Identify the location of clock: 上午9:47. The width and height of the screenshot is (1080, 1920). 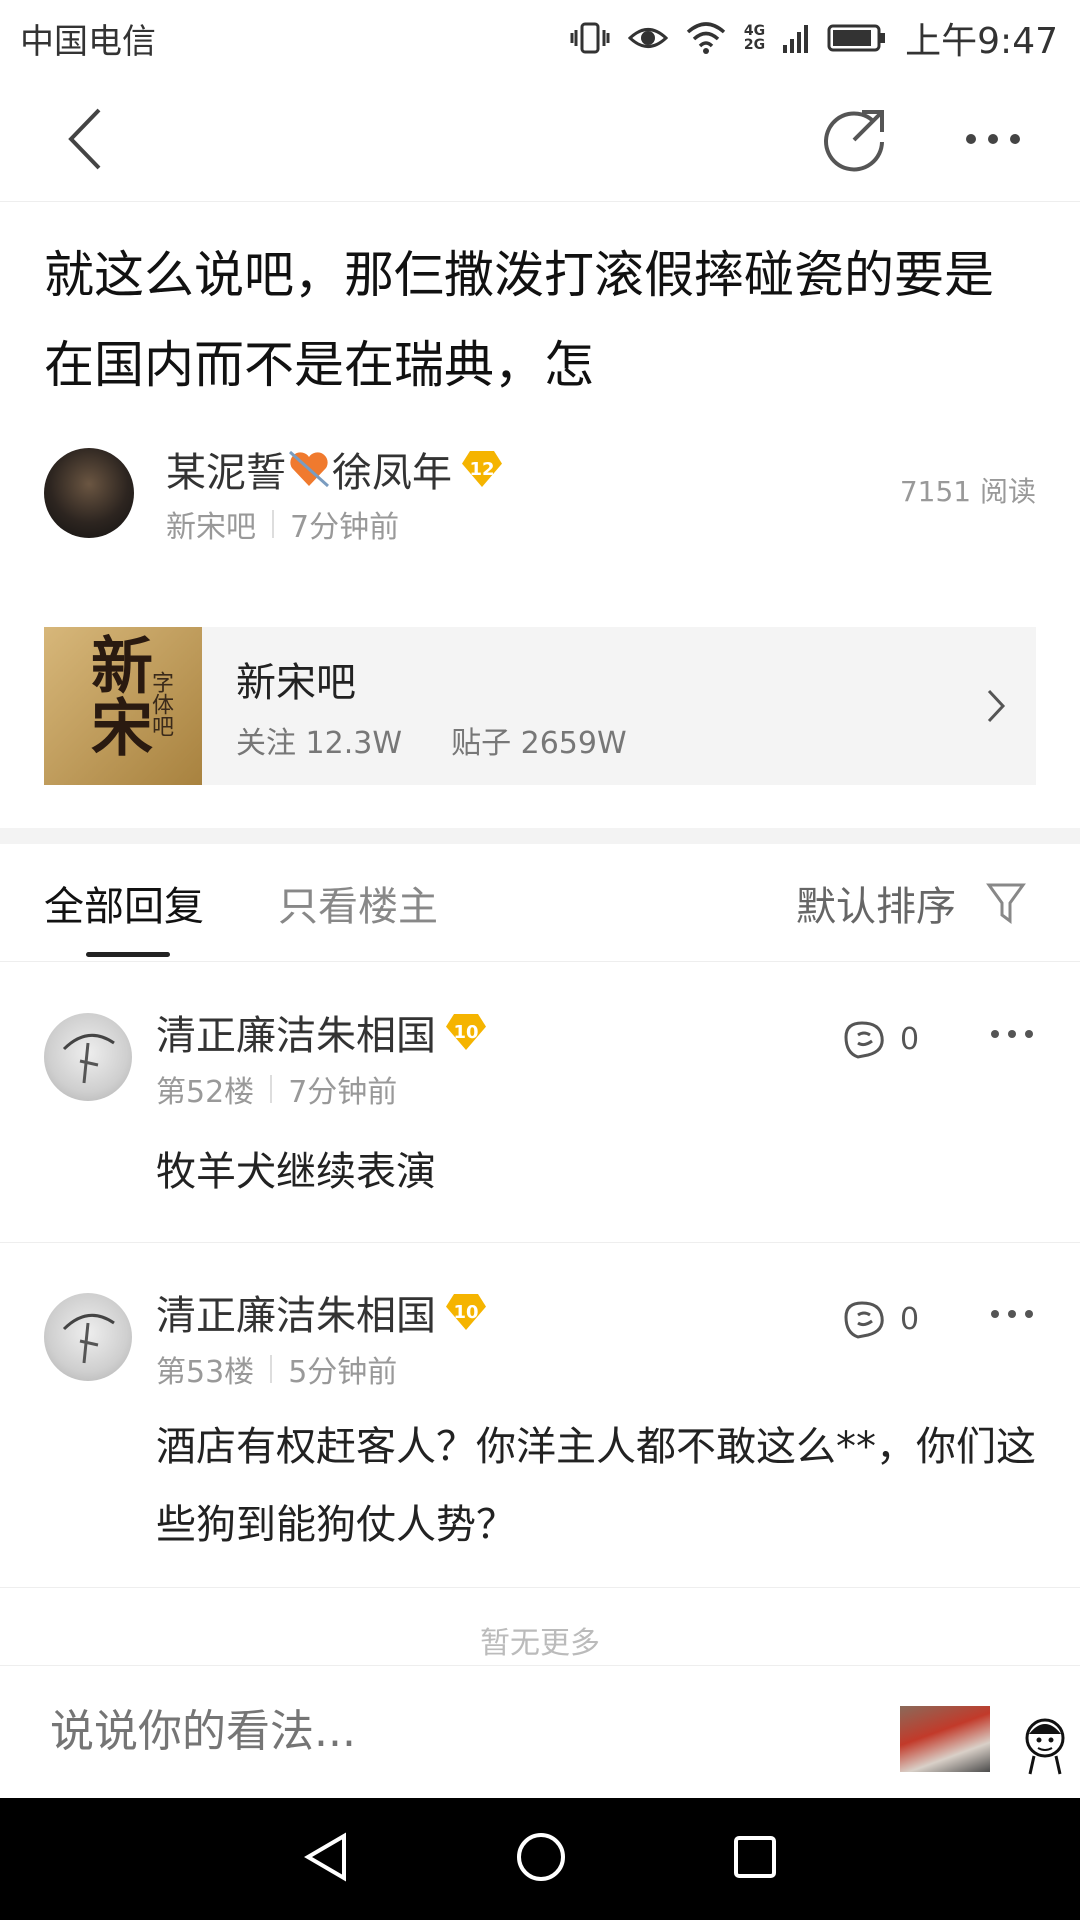
(981, 41).